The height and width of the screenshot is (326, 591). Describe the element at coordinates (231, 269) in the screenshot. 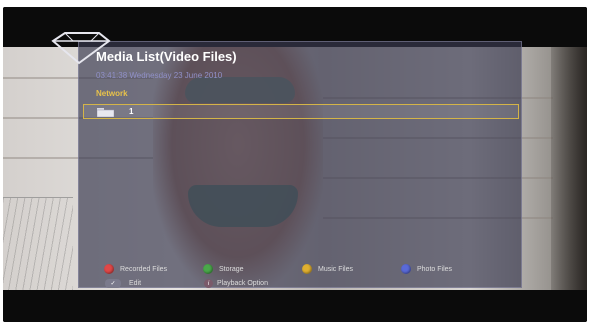

I see `storage-label: Storage` at that location.